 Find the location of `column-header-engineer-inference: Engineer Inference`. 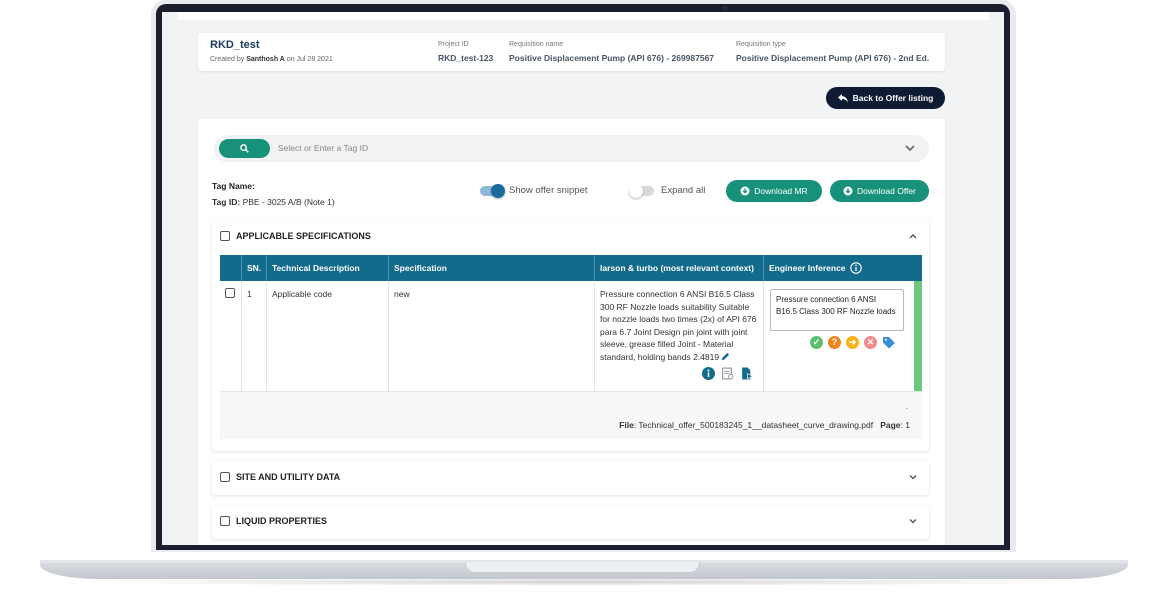

column-header-engineer-inference: Engineer Inference is located at coordinates (843, 268).